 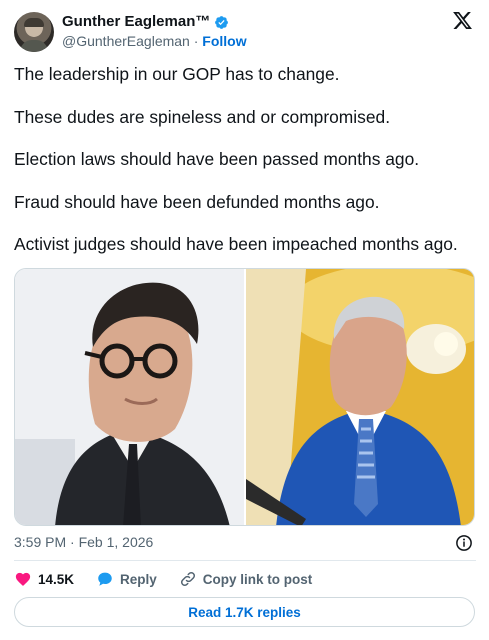 What do you see at coordinates (23, 579) in the screenshot?
I see `heart-icon` at bounding box center [23, 579].